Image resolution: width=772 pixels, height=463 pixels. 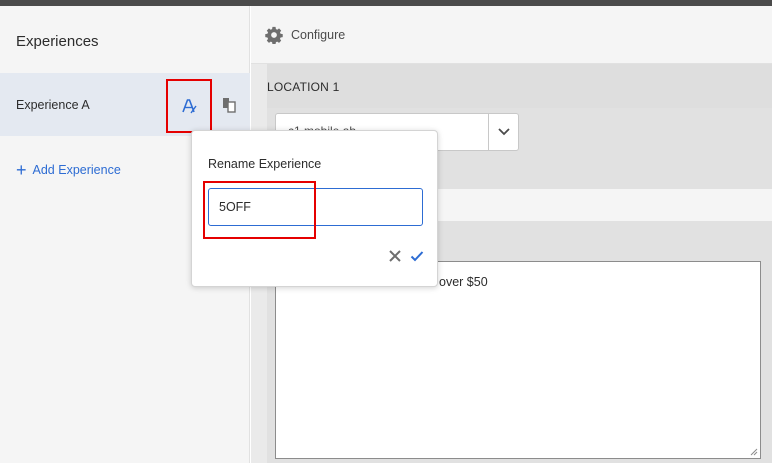 I want to click on duplicate-icon, so click(x=229, y=105).